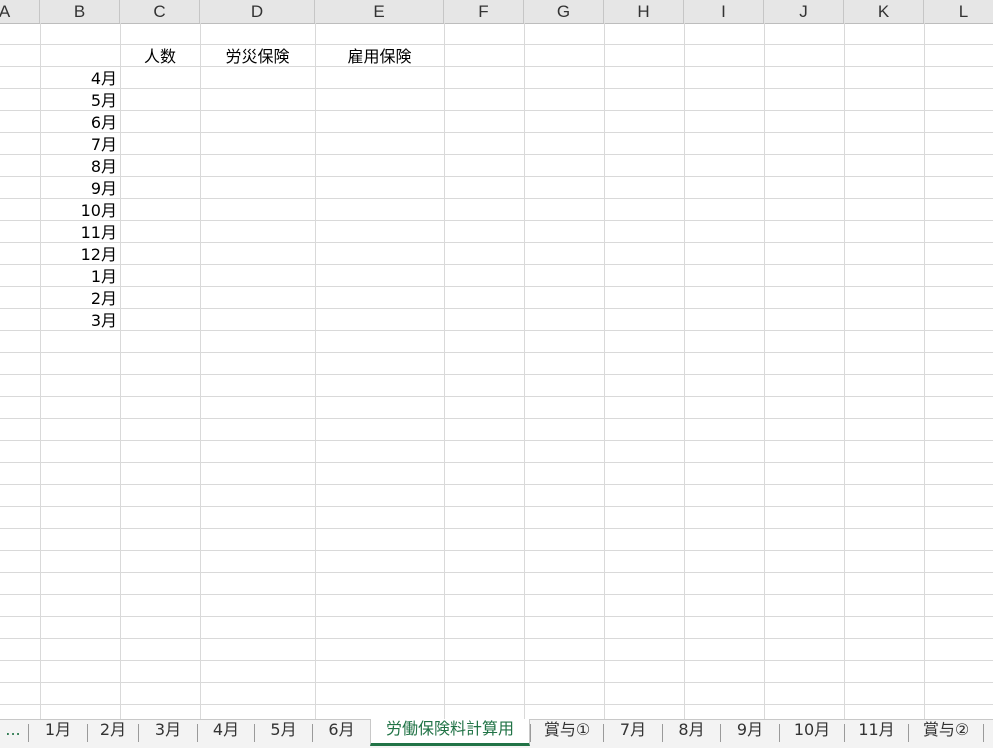 The height and width of the screenshot is (748, 993). What do you see at coordinates (257, 11) in the screenshot?
I see `column-header-d: D` at bounding box center [257, 11].